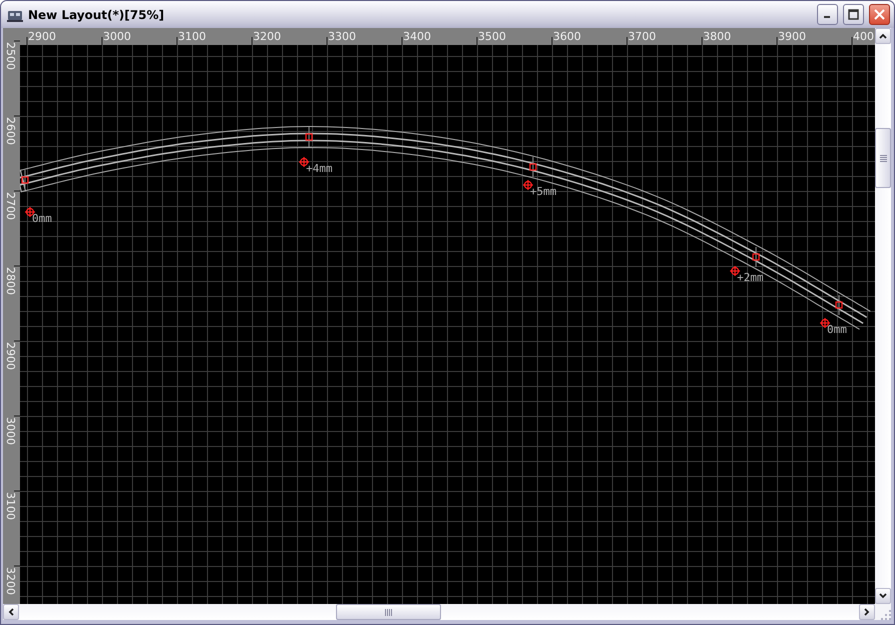 This screenshot has height=625, width=895. Describe the element at coordinates (750, 277) in the screenshot. I see `height-label: +2mm` at that location.